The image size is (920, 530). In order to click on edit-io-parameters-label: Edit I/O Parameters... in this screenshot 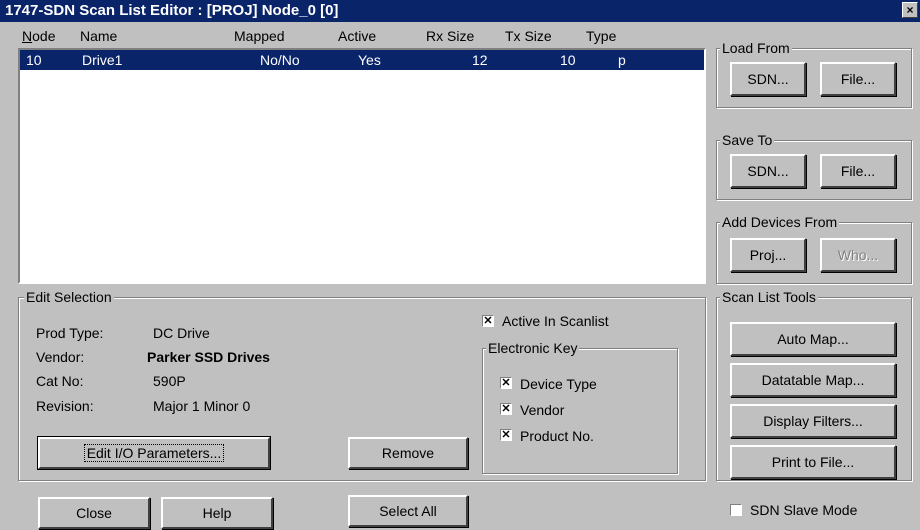, I will do `click(154, 453)`.